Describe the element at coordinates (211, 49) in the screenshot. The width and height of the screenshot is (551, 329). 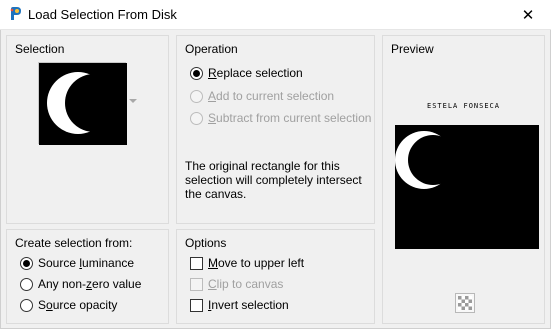
I see `operation-group-title: Operation` at that location.